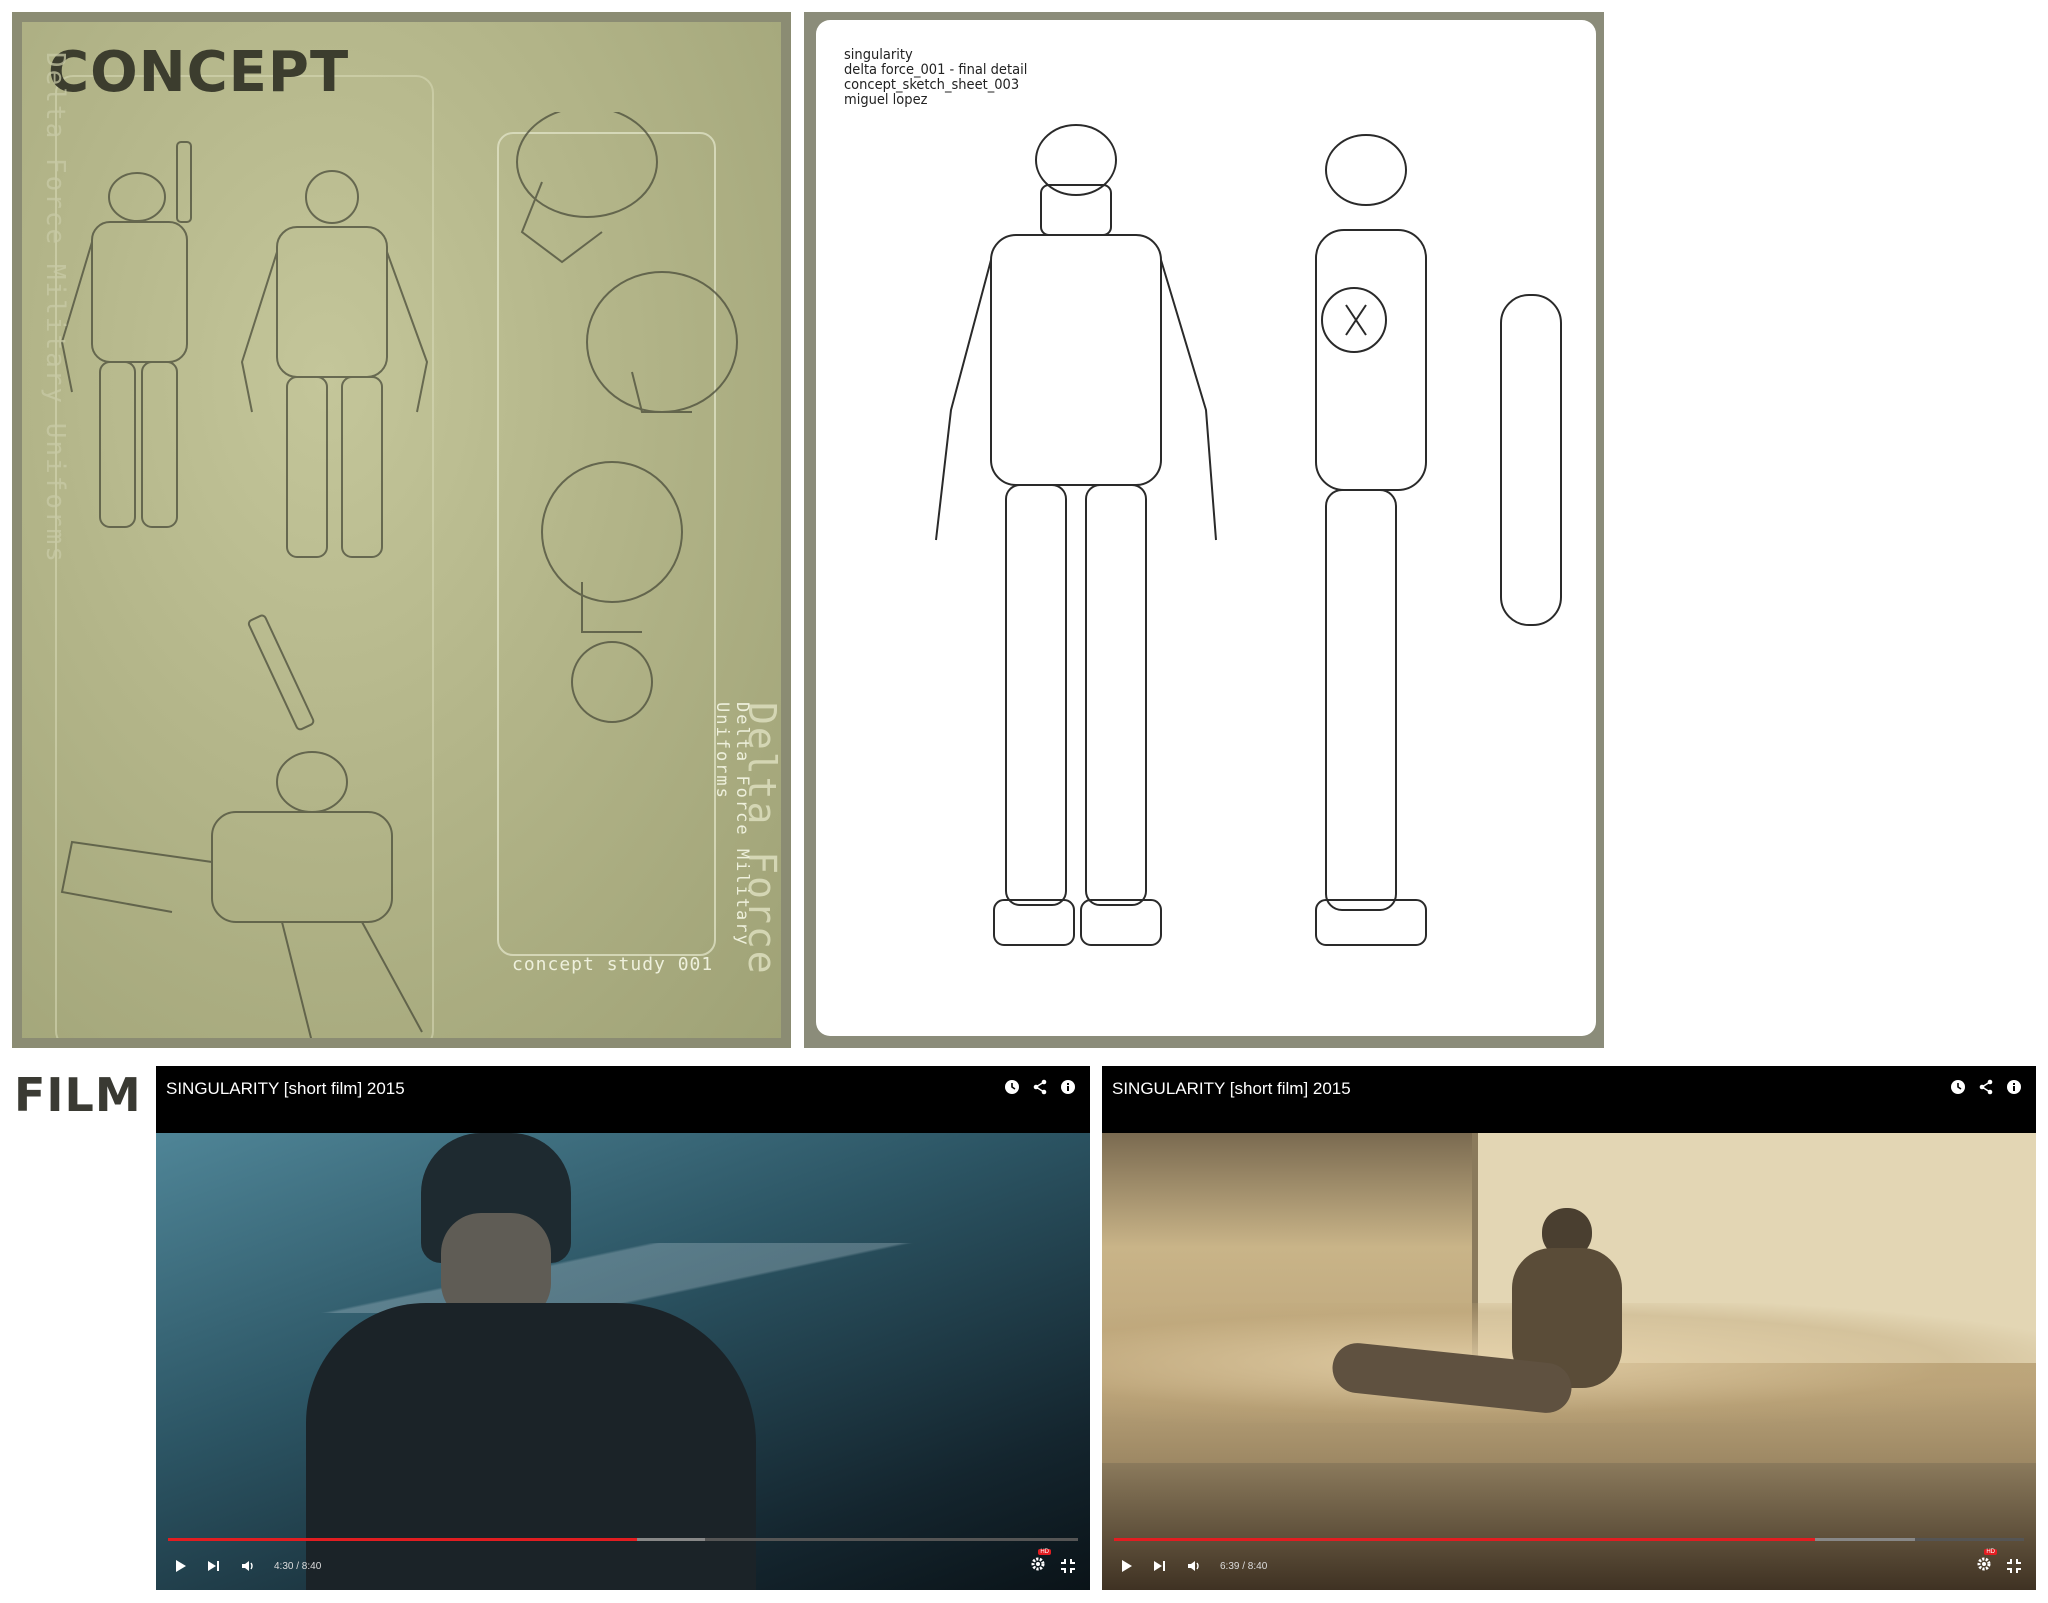  What do you see at coordinates (623, 1361) in the screenshot?
I see `video-frame-soldier-elevator` at bounding box center [623, 1361].